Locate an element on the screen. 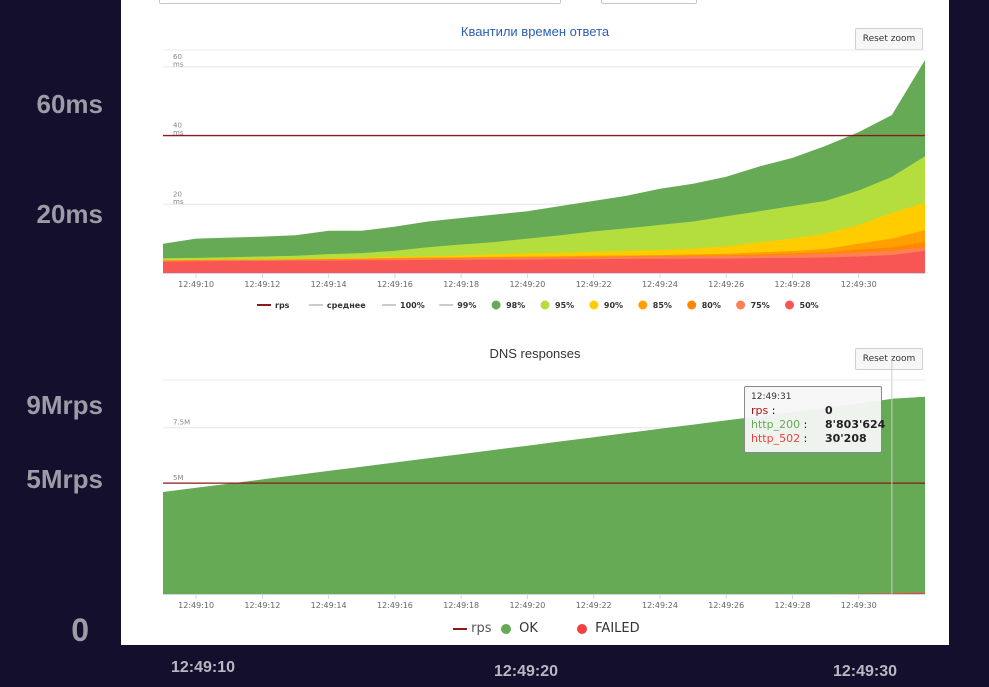 This screenshot has height=687, width=989. tooltip-label-http502: http_502 is located at coordinates (776, 438).